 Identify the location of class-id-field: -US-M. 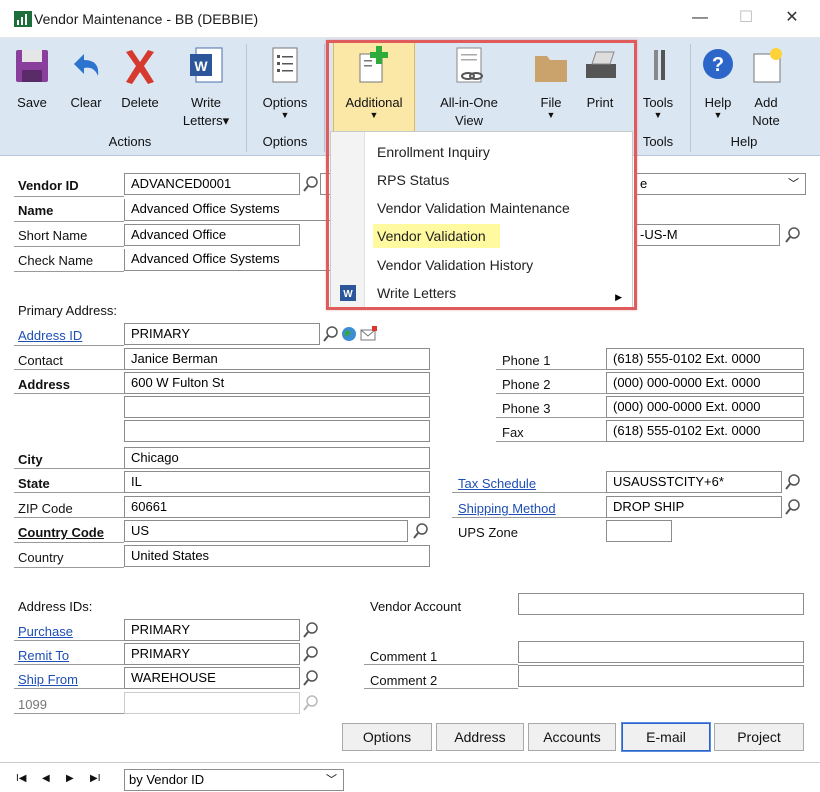
(707, 235).